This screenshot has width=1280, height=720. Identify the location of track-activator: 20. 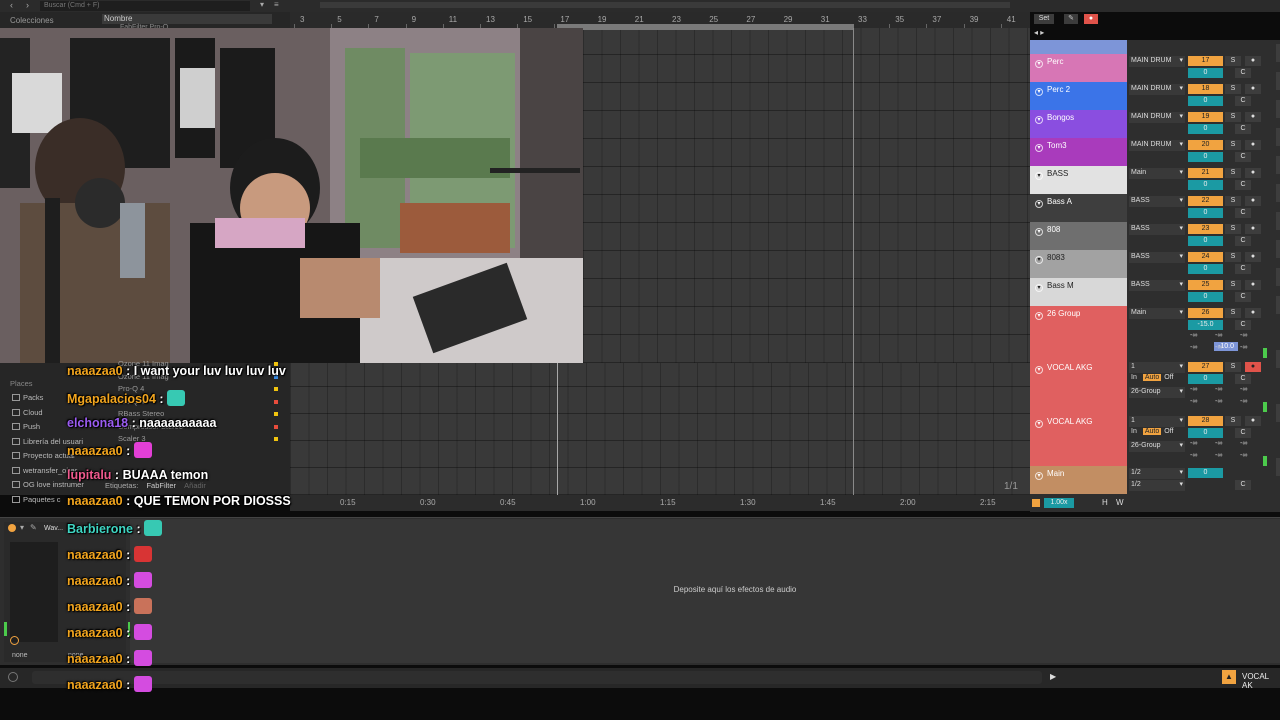
(1205, 145).